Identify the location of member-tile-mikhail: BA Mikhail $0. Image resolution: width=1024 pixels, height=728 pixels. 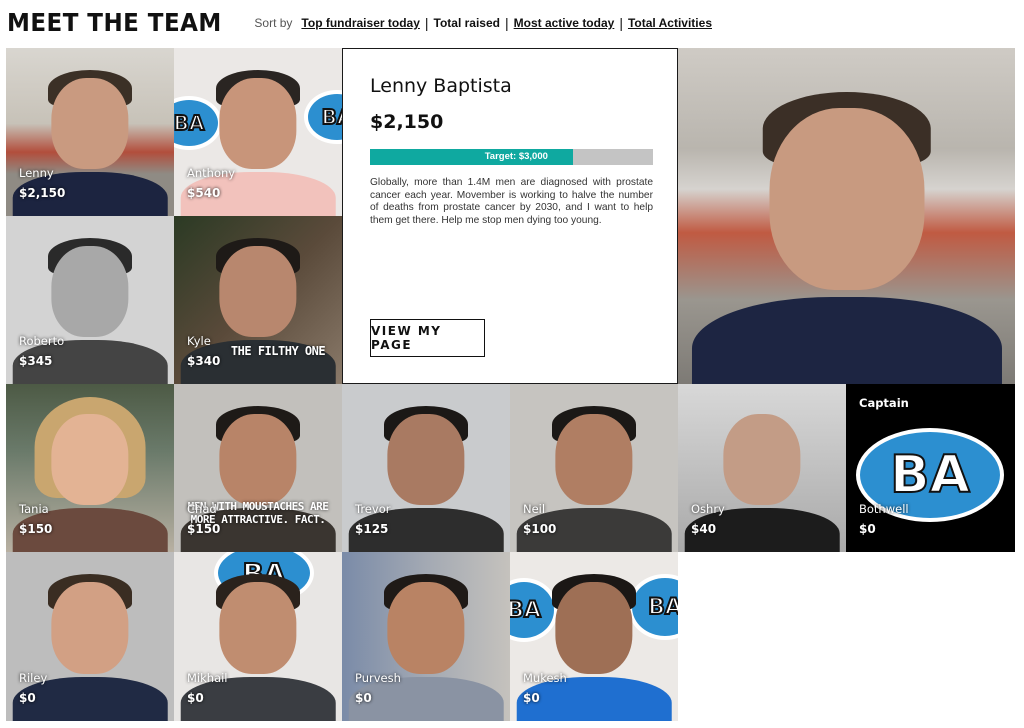
(258, 636).